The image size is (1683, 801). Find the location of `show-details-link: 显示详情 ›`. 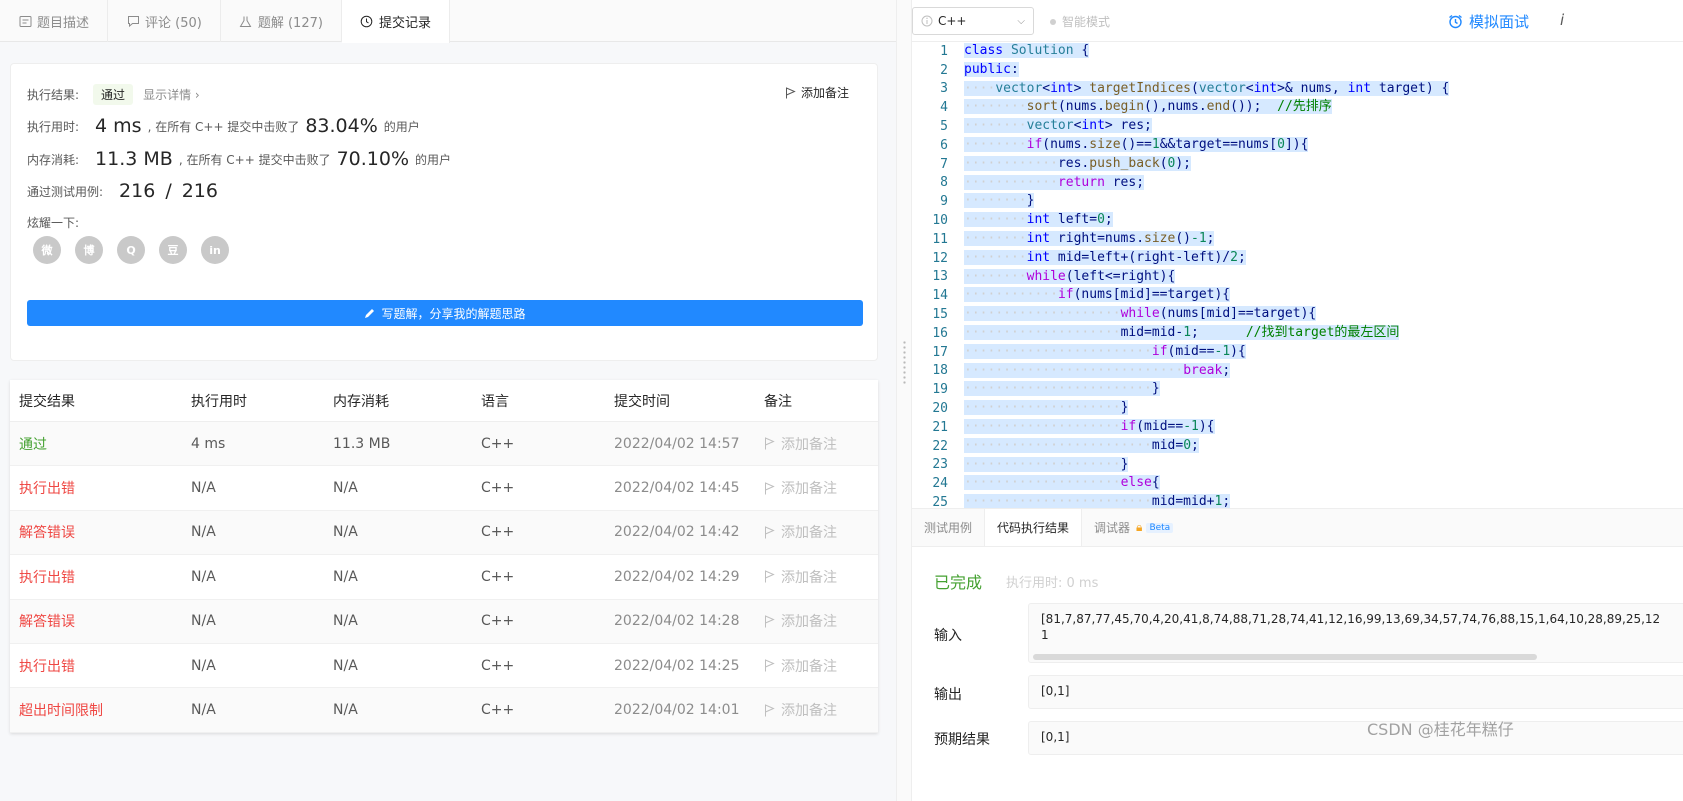

show-details-link: 显示详情 › is located at coordinates (171, 94).